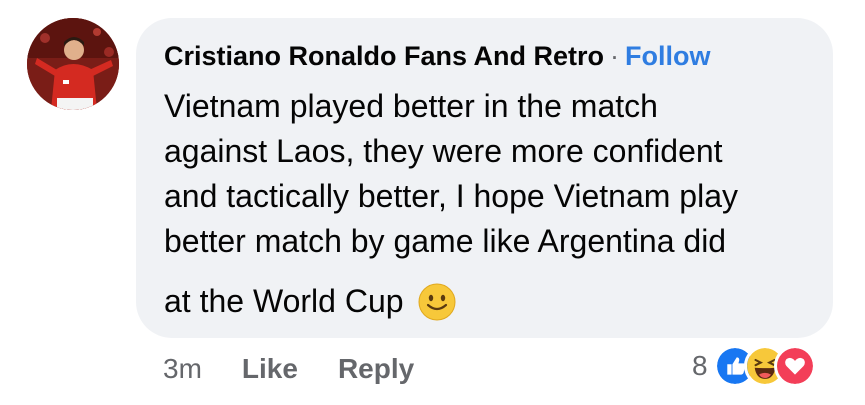  Describe the element at coordinates (754, 366) in the screenshot. I see `reaction-summary: 8` at that location.